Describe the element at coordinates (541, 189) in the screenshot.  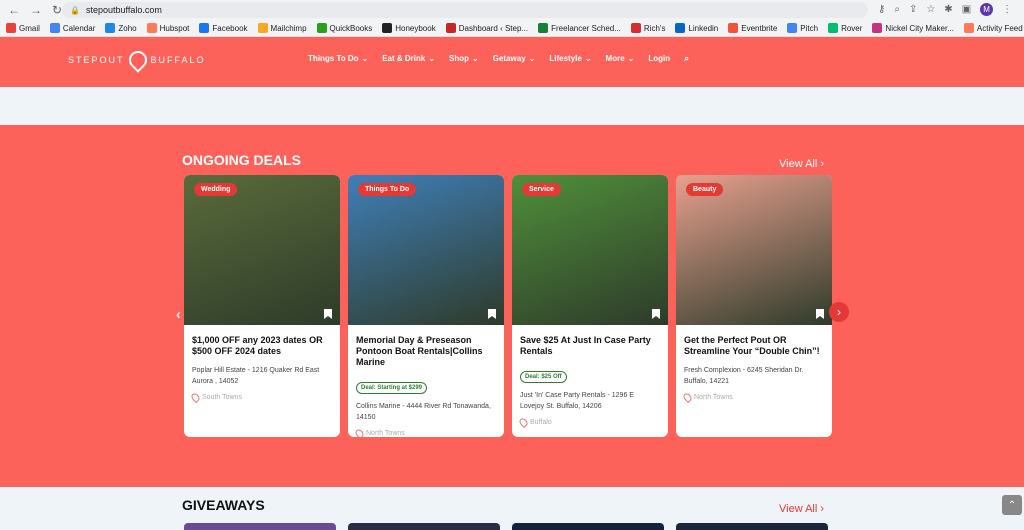
I see `category-tag: Service` at that location.